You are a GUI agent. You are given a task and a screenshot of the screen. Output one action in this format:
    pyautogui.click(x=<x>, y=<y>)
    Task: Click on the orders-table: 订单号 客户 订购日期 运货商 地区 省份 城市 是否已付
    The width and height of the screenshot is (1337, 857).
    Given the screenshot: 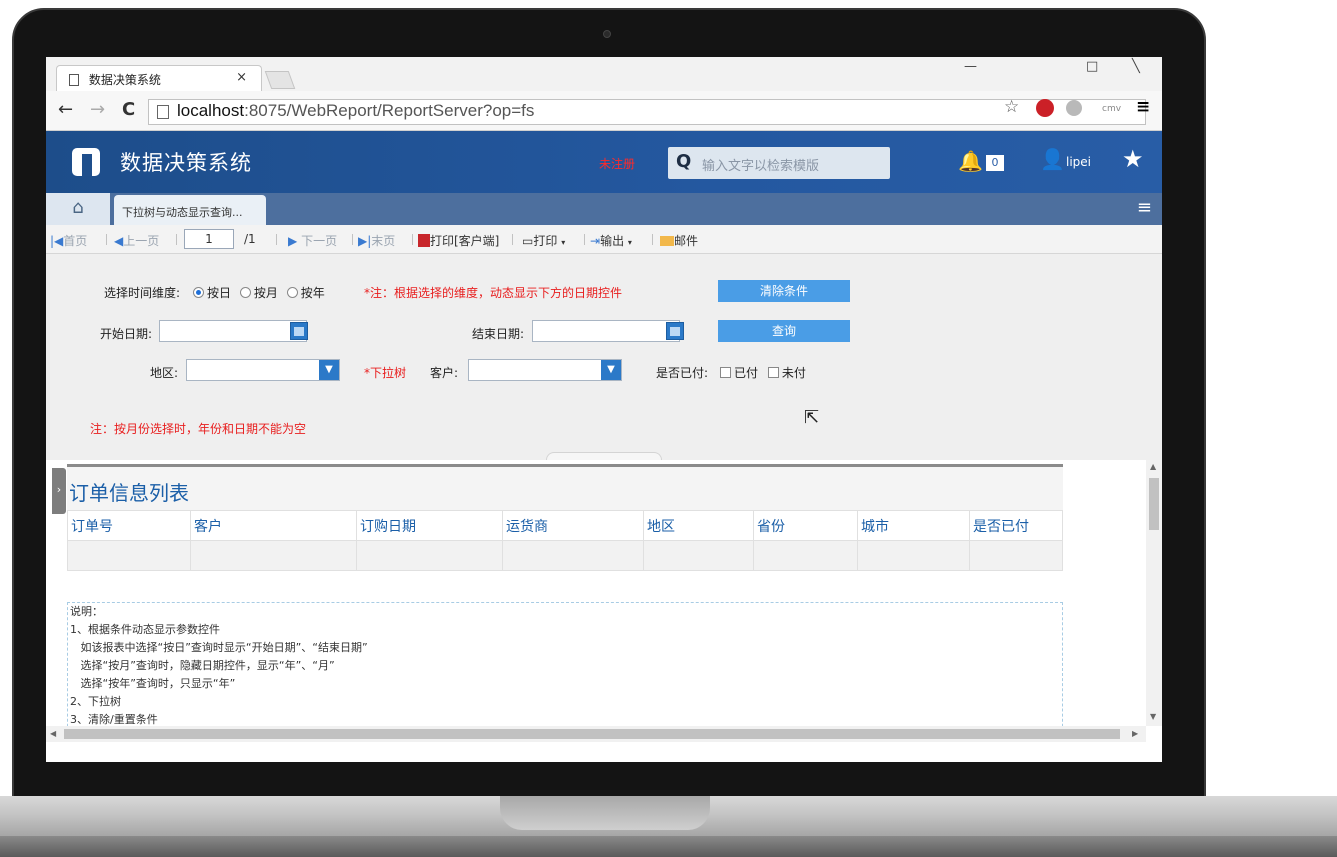 What is the action you would take?
    pyautogui.click(x=565, y=540)
    